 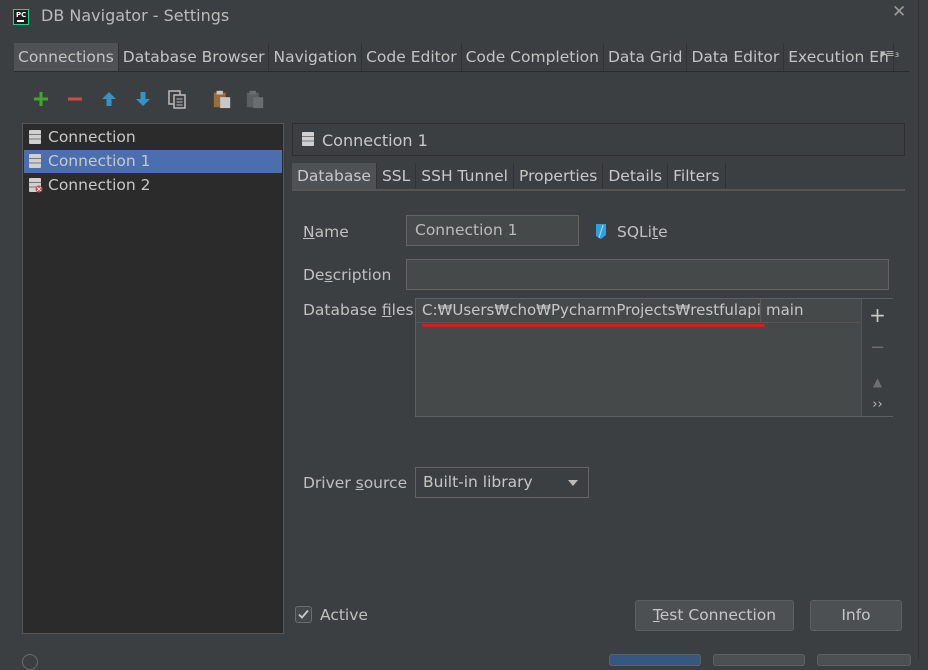 What do you see at coordinates (877, 315) in the screenshot?
I see `add-file-icon: +` at bounding box center [877, 315].